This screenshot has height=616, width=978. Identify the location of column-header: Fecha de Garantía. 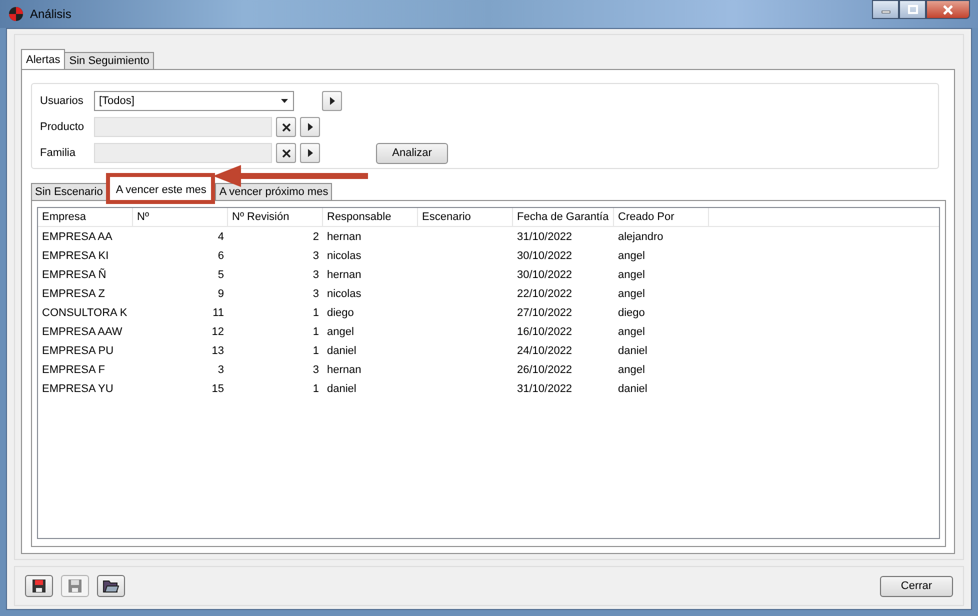
(563, 217).